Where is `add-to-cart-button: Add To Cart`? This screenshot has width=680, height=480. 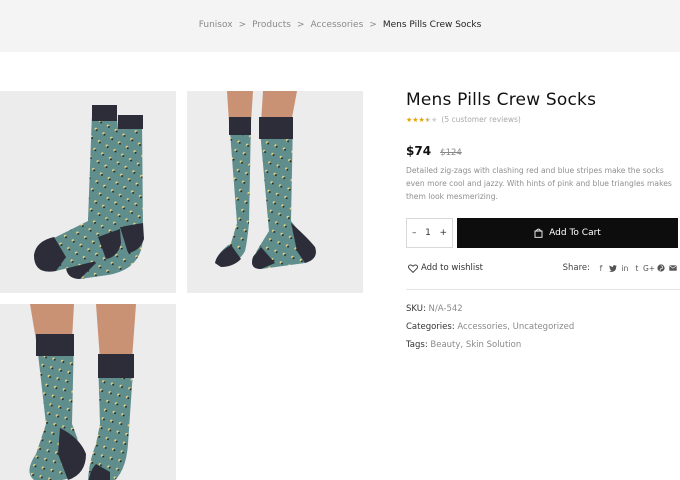
add-to-cart-button: Add To Cart is located at coordinates (567, 233).